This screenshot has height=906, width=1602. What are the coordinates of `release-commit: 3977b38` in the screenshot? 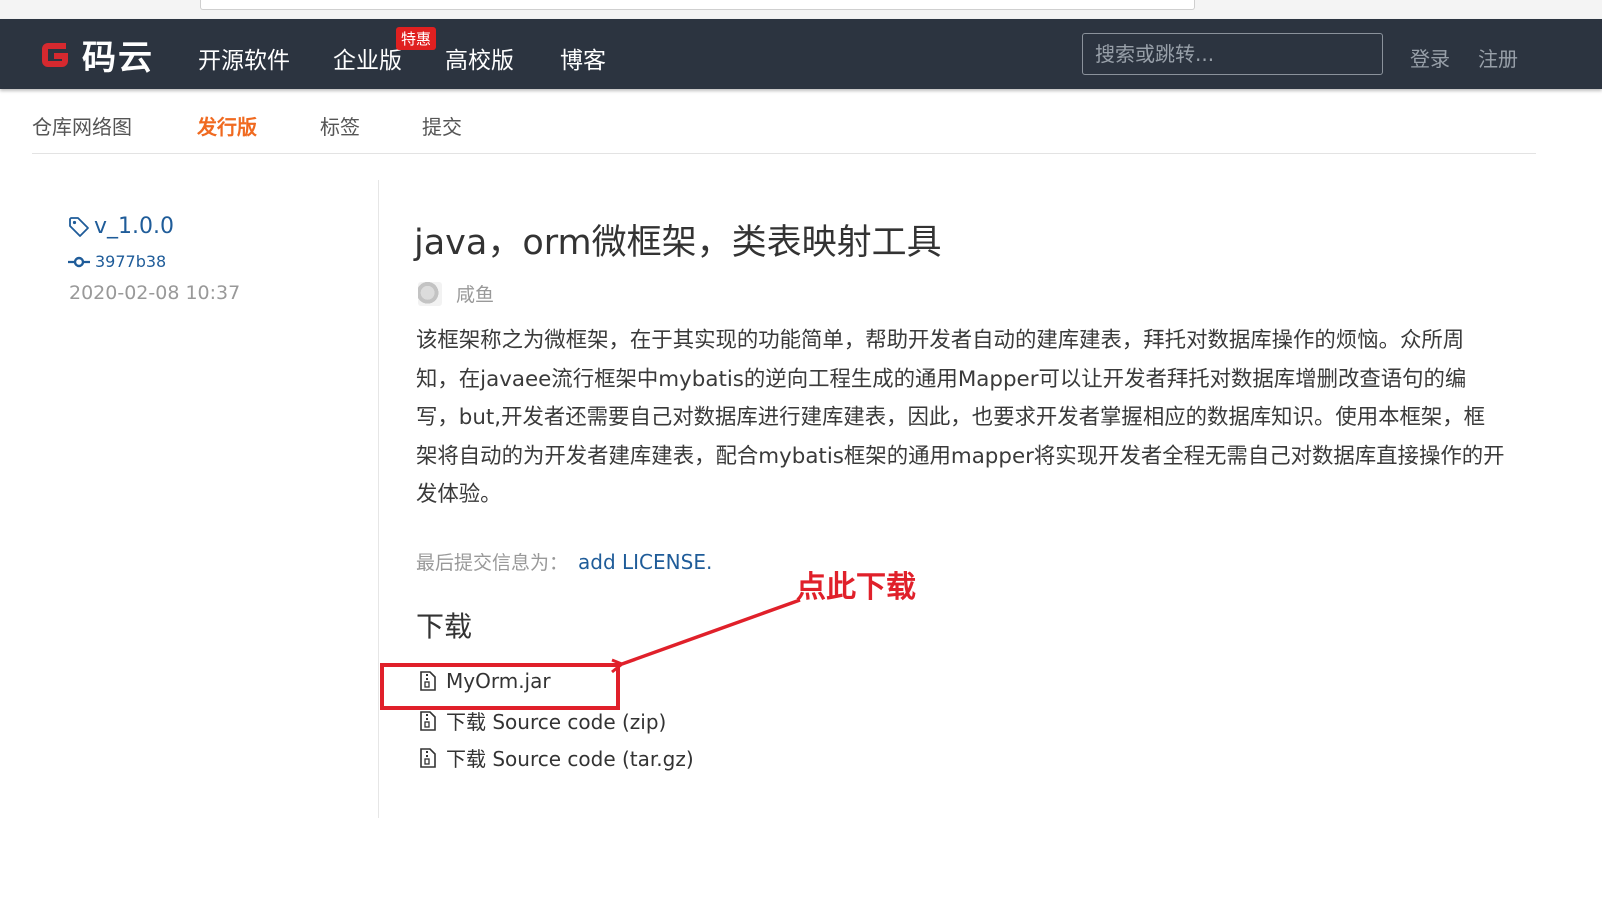 It's located at (117, 261).